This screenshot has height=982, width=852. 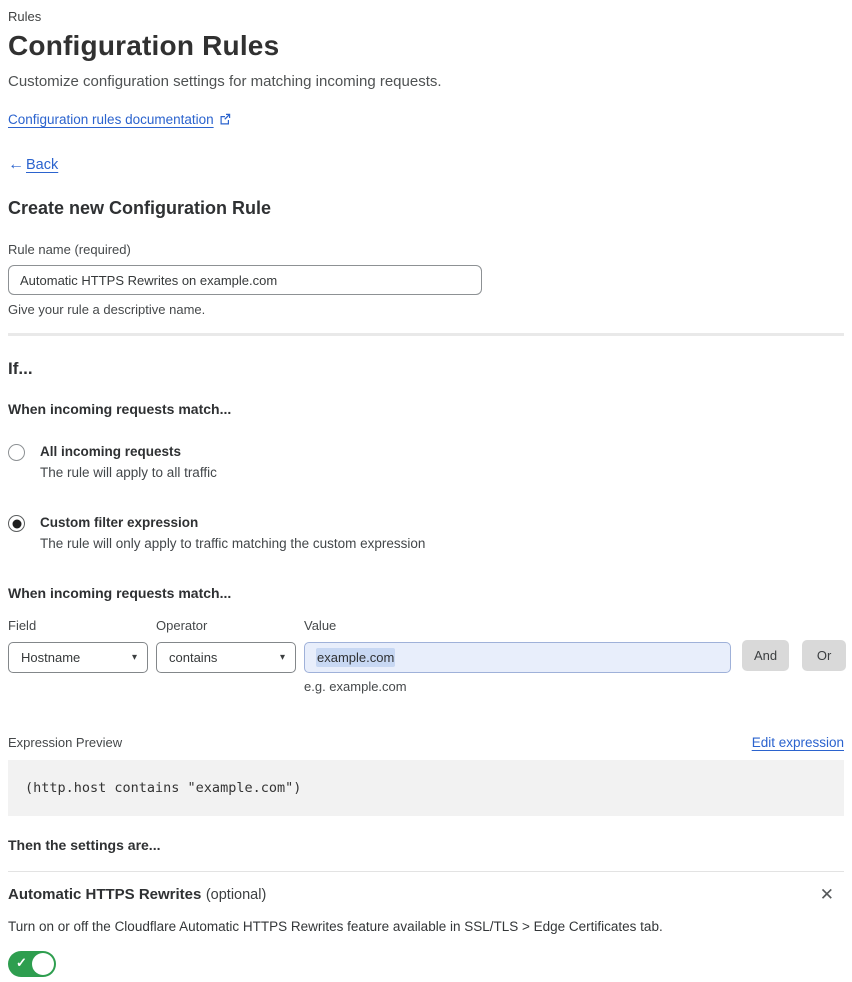 I want to click on and-button: And, so click(x=766, y=655).